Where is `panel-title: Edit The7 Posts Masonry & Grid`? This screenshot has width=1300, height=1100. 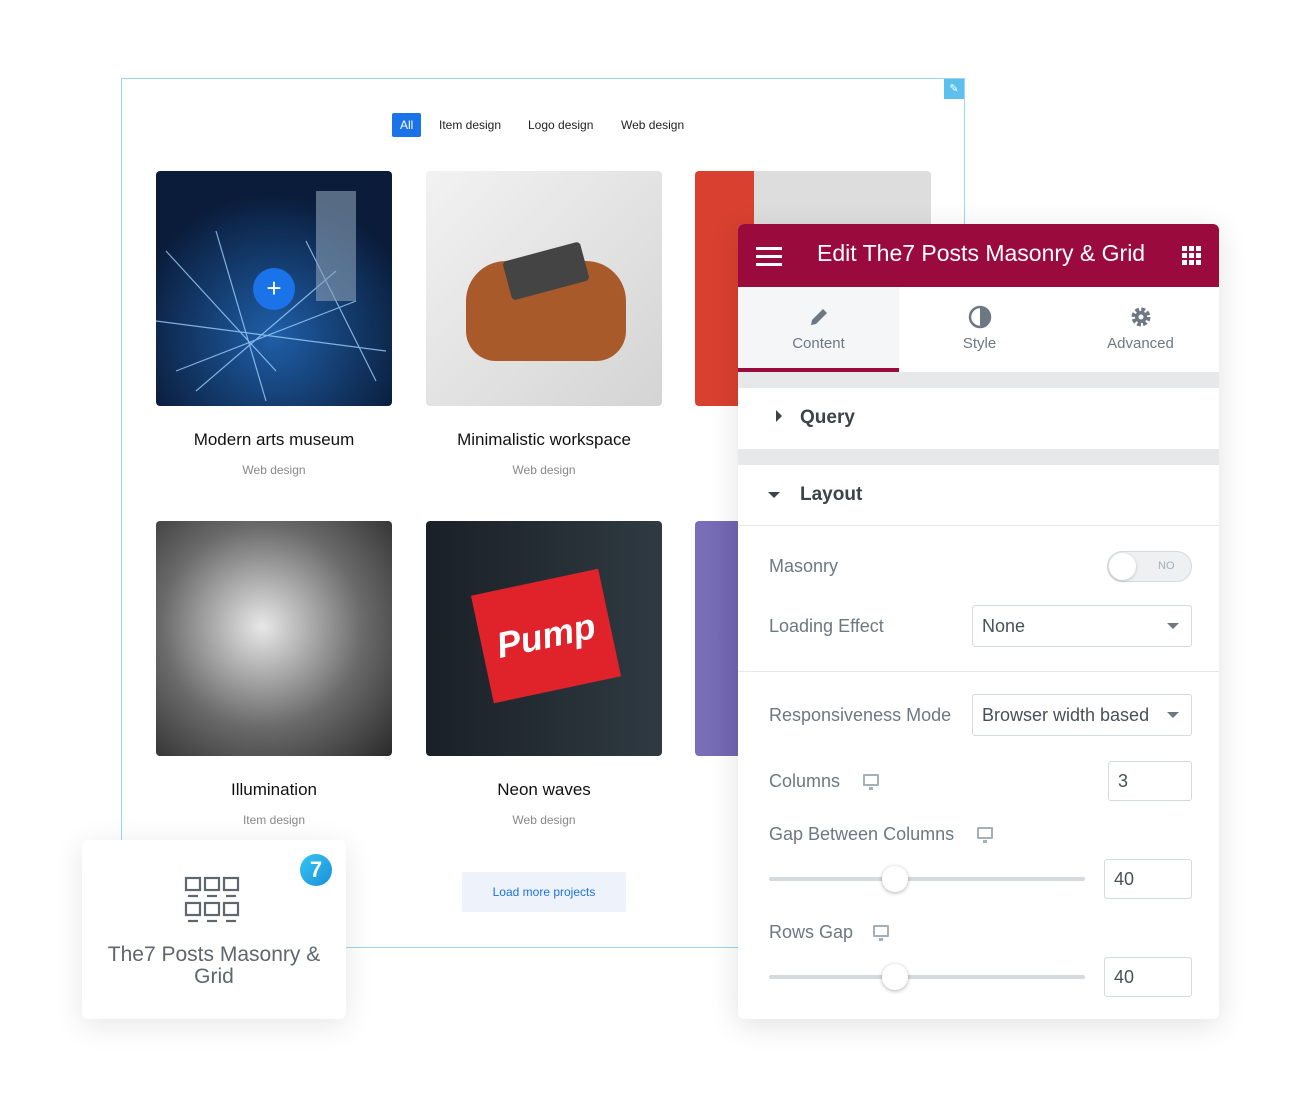 panel-title: Edit The7 Posts Masonry & Grid is located at coordinates (981, 253).